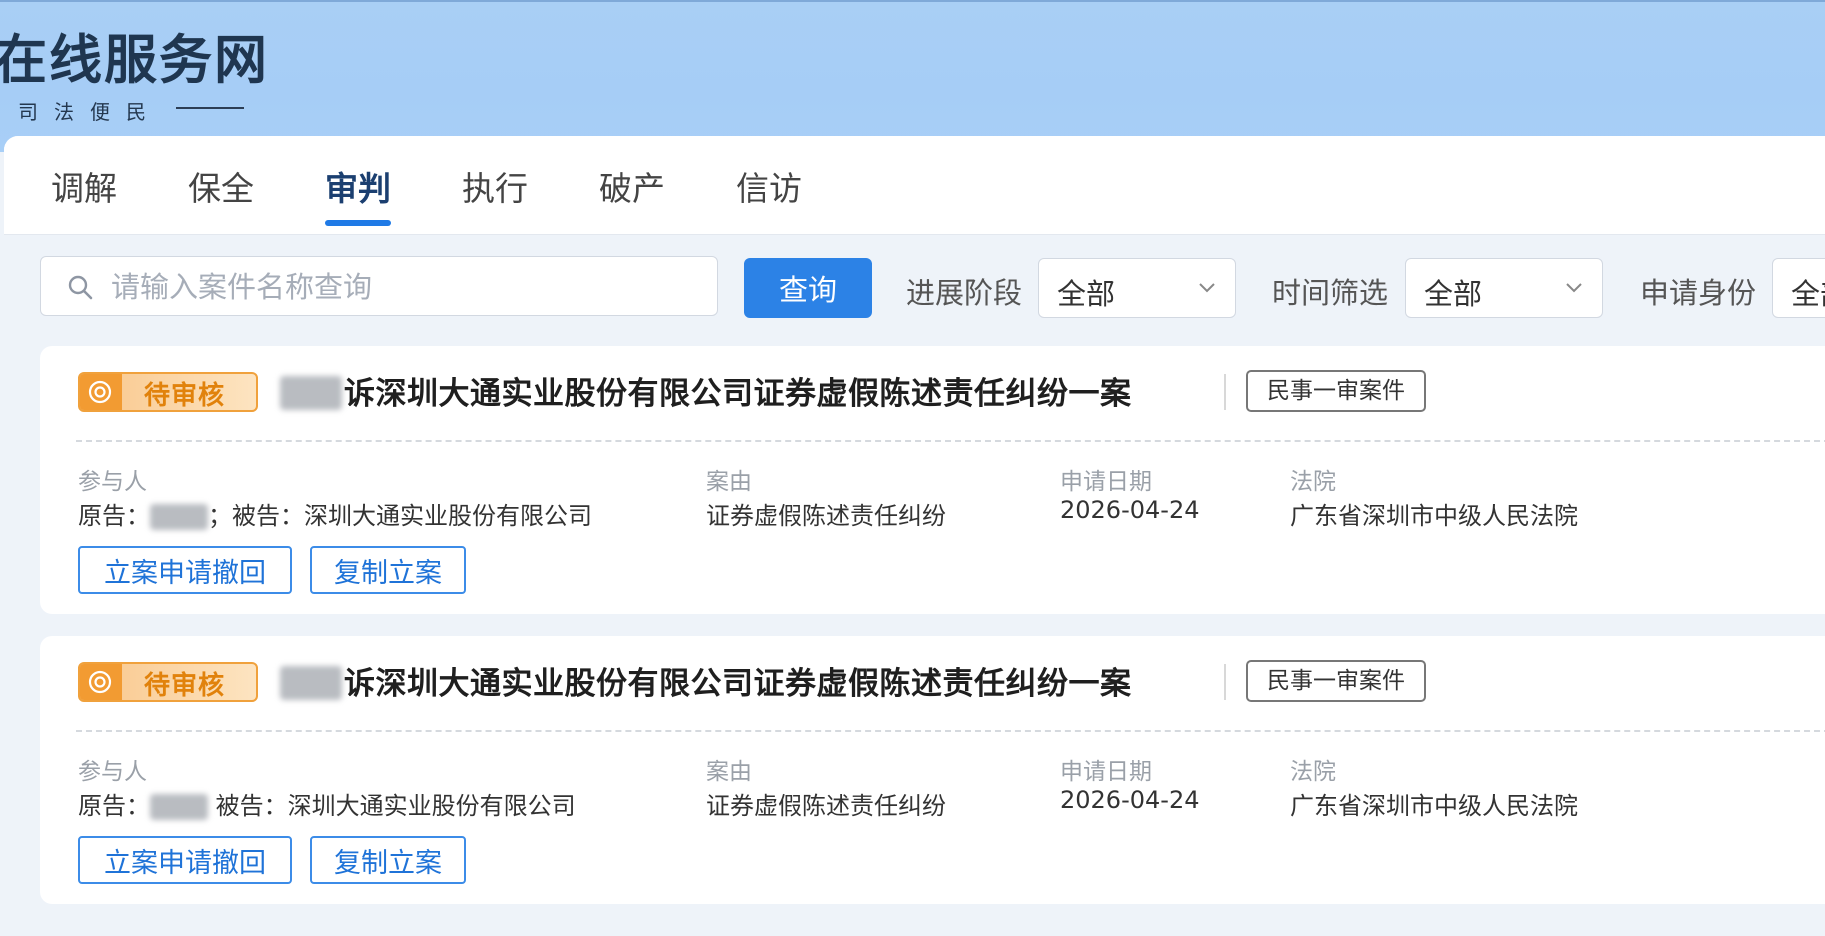 This screenshot has height=936, width=1825. What do you see at coordinates (808, 288) in the screenshot?
I see `query-button: 查询` at bounding box center [808, 288].